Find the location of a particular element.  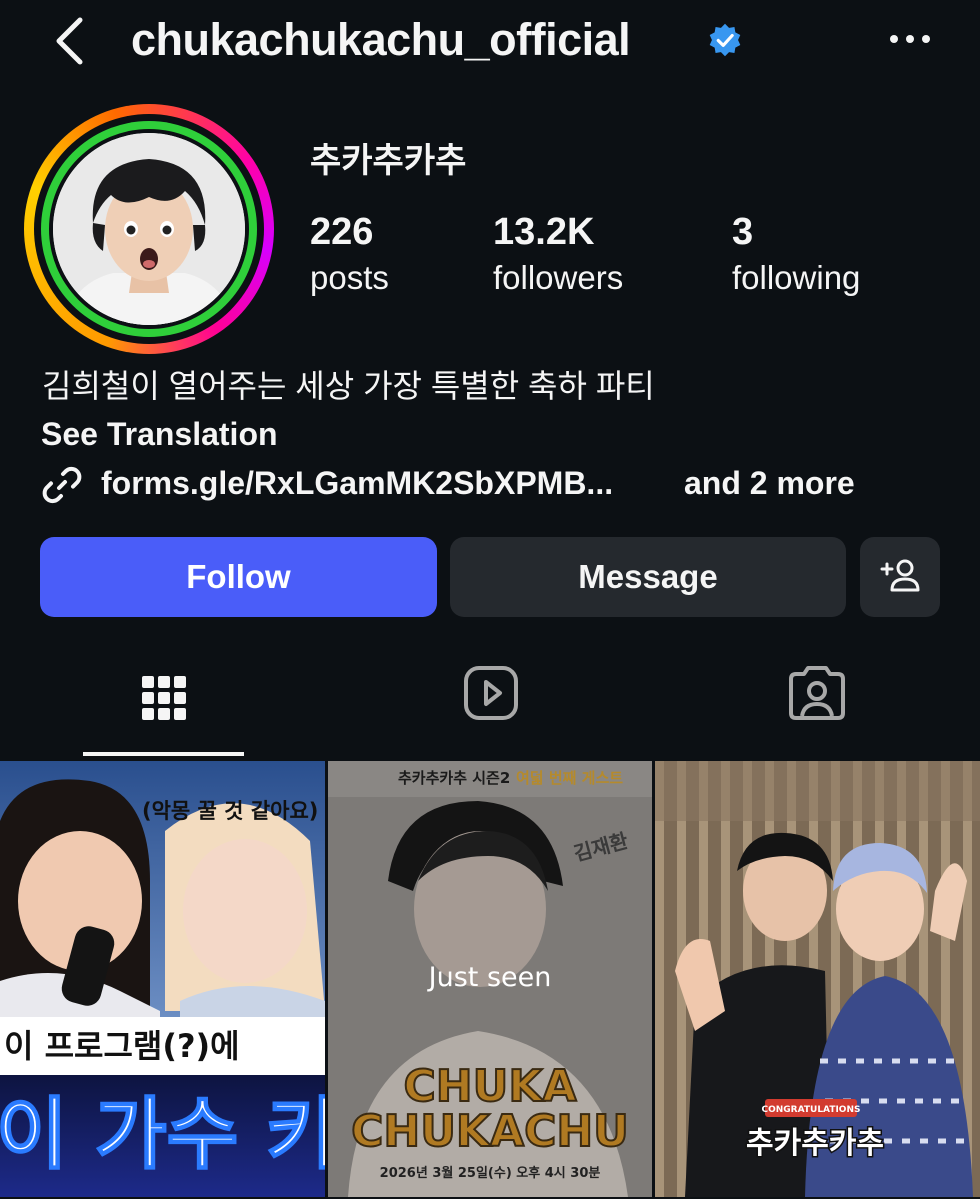

poster-title-line2: CHUKACHU is located at coordinates (490, 1131).